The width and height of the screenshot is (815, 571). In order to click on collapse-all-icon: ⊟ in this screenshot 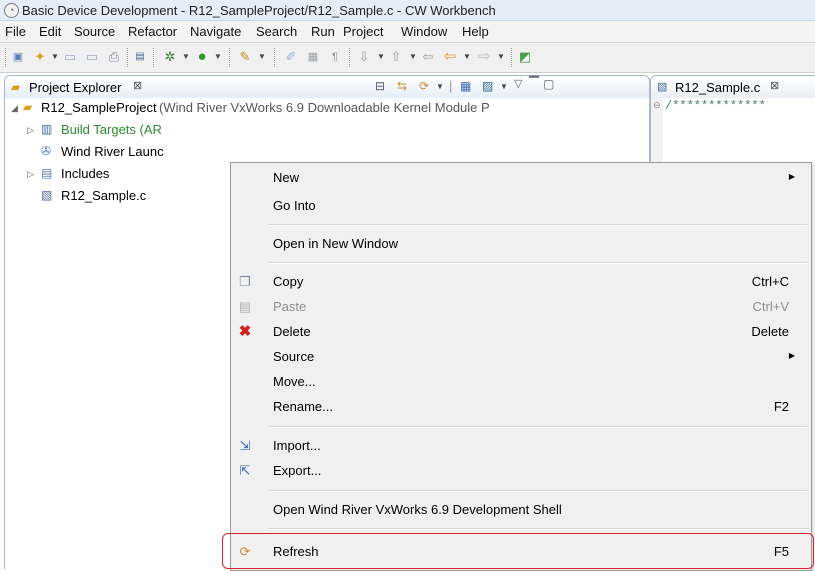, I will do `click(380, 86)`.